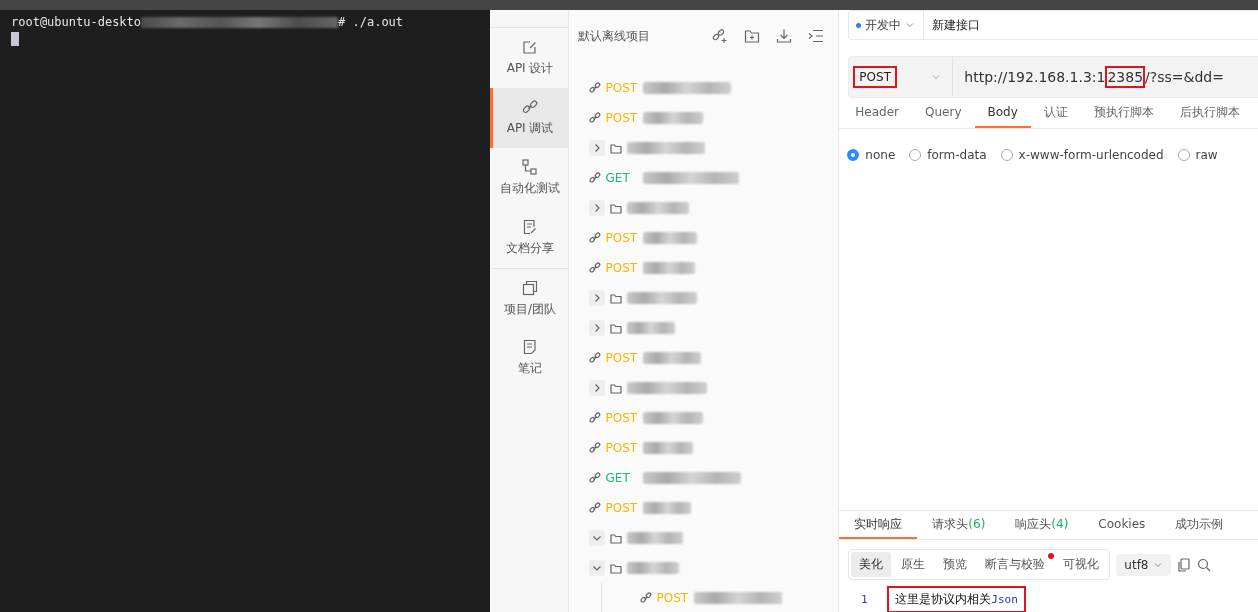 The height and width of the screenshot is (612, 1258). What do you see at coordinates (1123, 113) in the screenshot?
I see `tab: 预执行脚本` at bounding box center [1123, 113].